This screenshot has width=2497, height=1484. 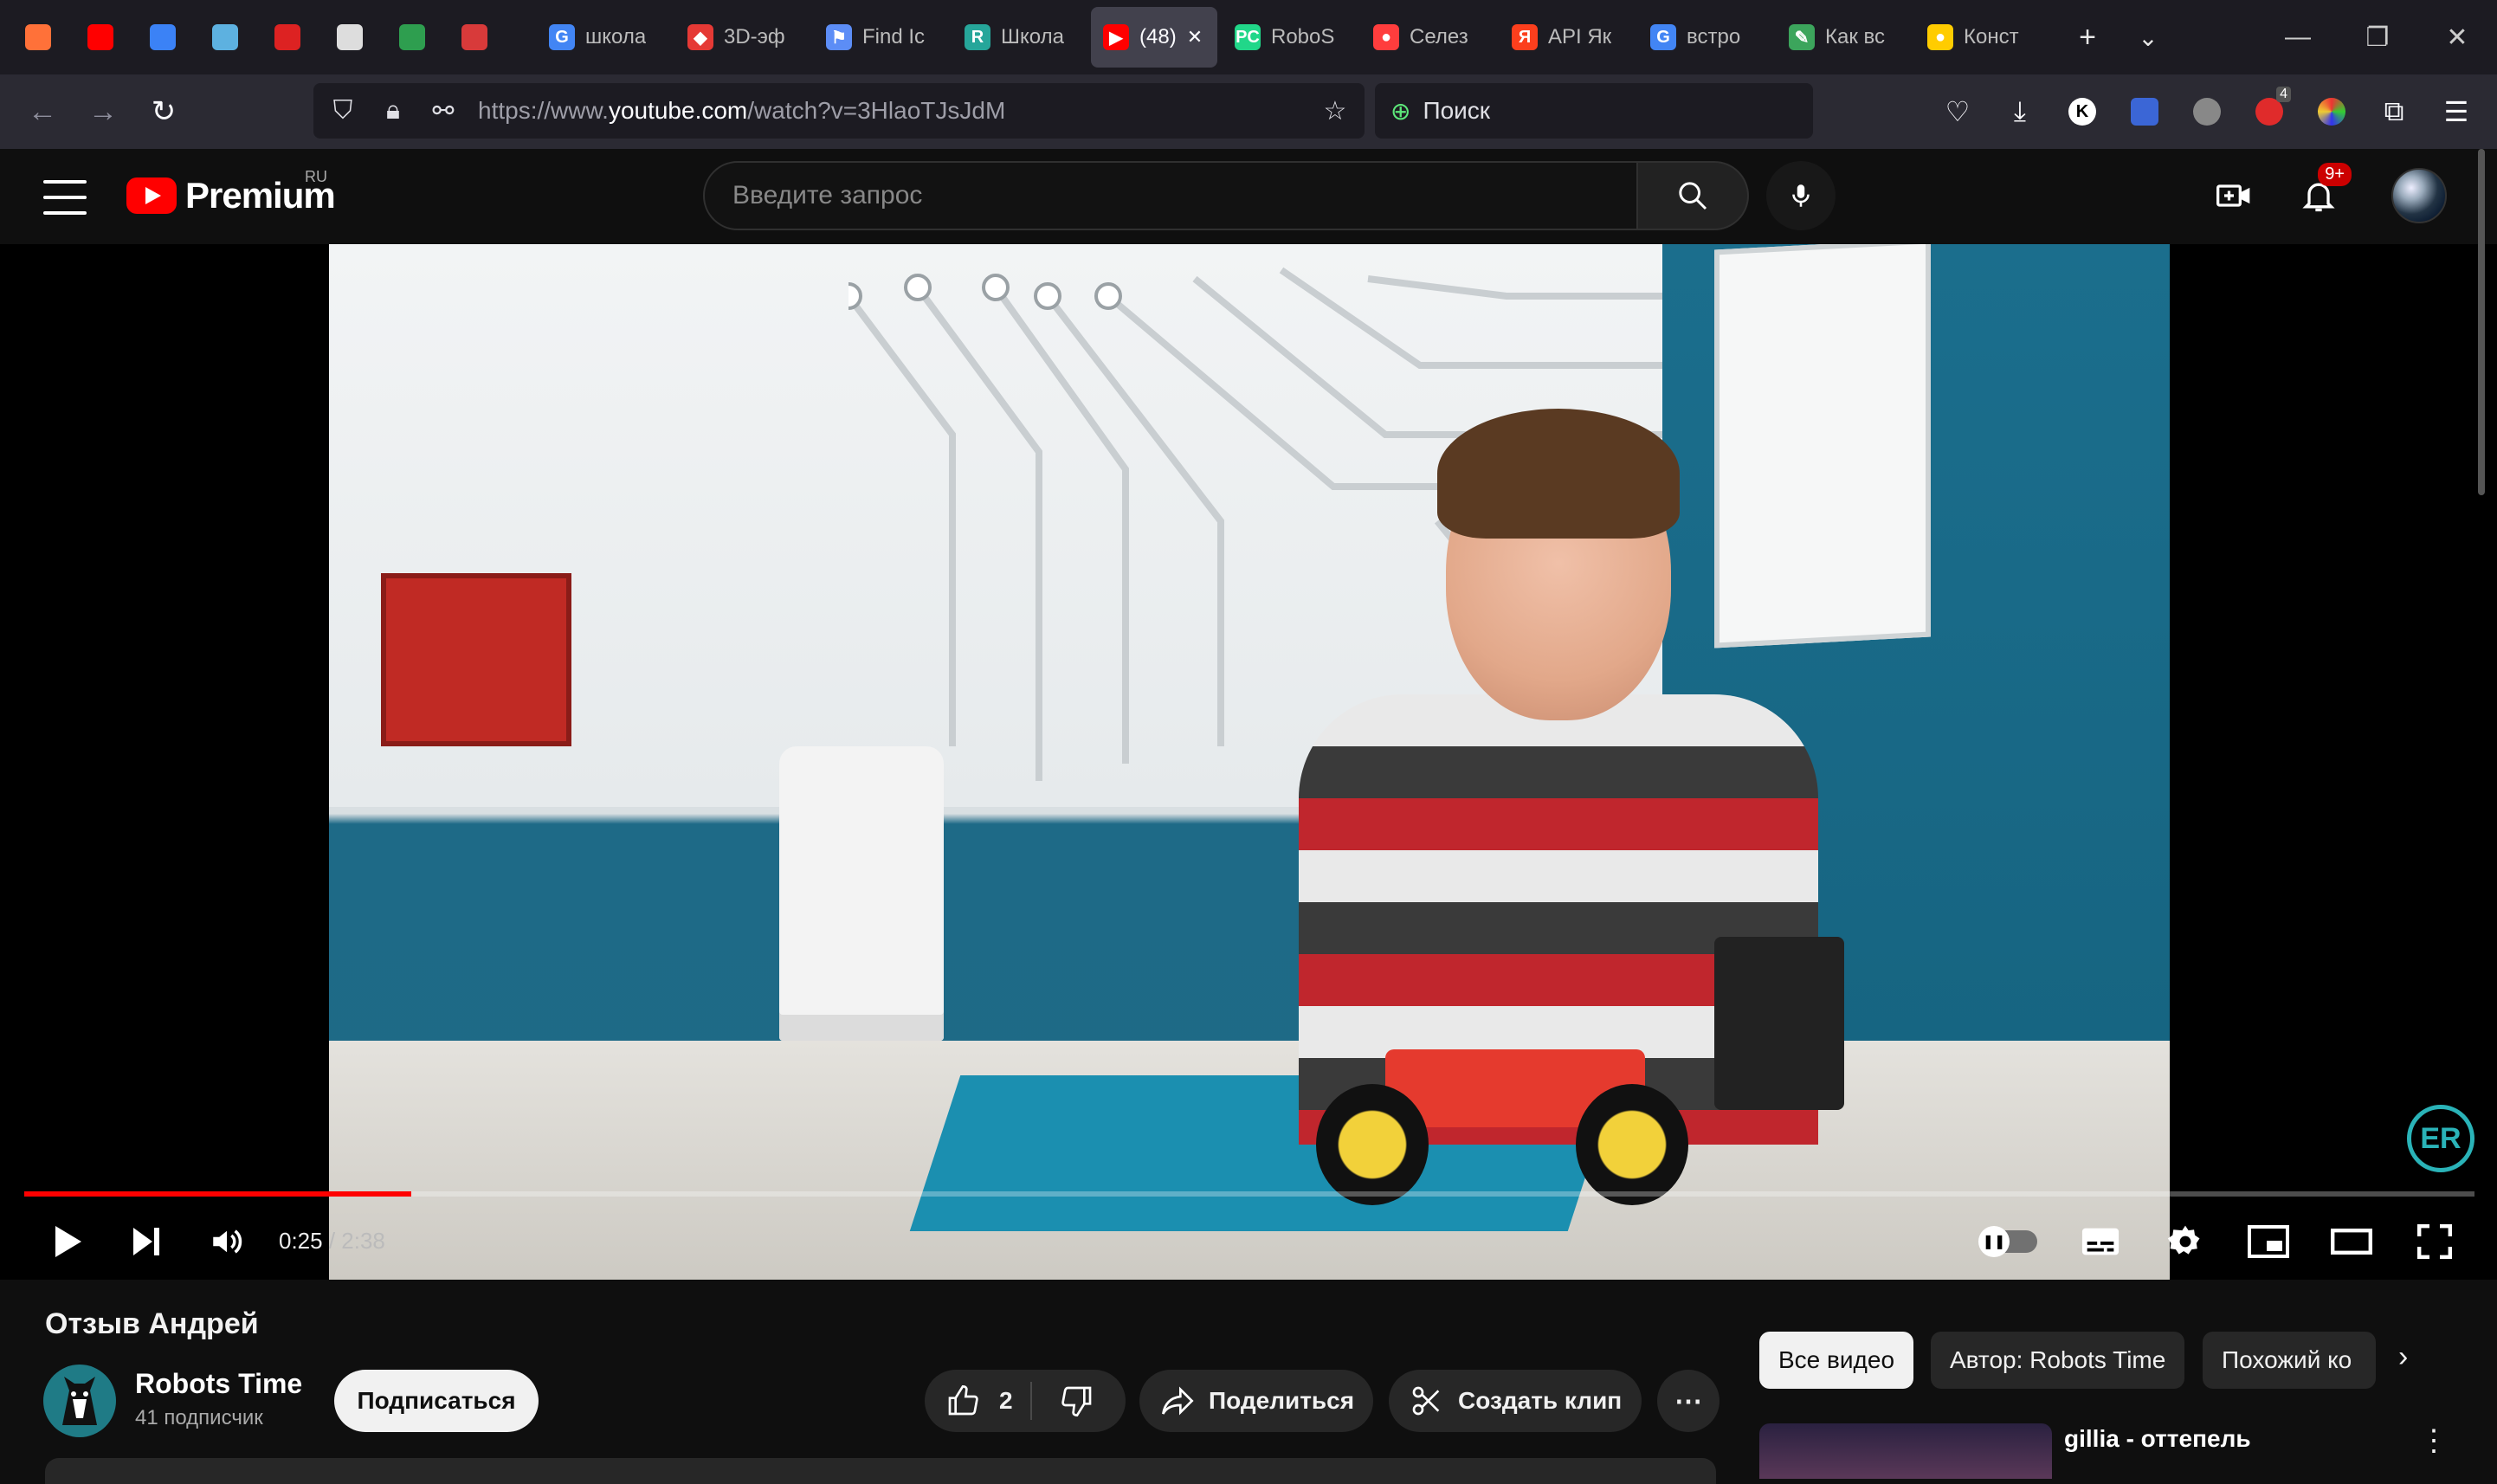 I want to click on progress-bar, so click(x=1249, y=1194).